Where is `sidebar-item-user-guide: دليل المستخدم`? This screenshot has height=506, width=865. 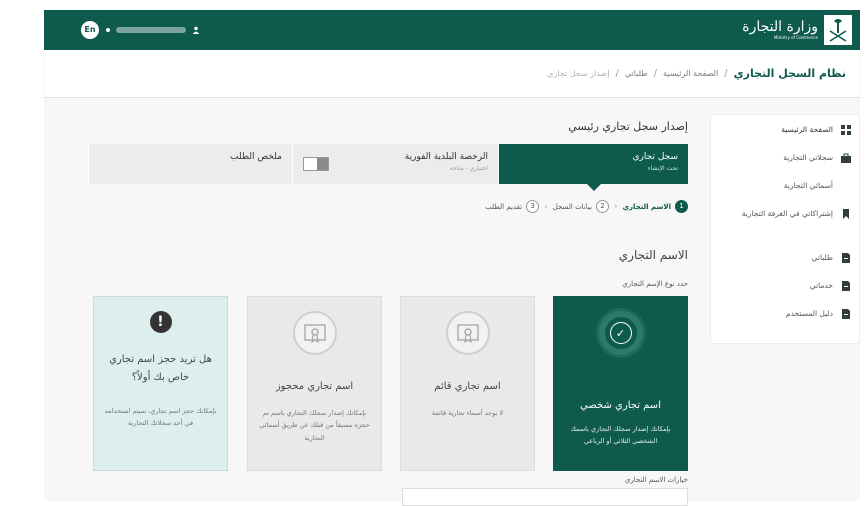
sidebar-item-user-guide: دليل المستخدم is located at coordinates (785, 314).